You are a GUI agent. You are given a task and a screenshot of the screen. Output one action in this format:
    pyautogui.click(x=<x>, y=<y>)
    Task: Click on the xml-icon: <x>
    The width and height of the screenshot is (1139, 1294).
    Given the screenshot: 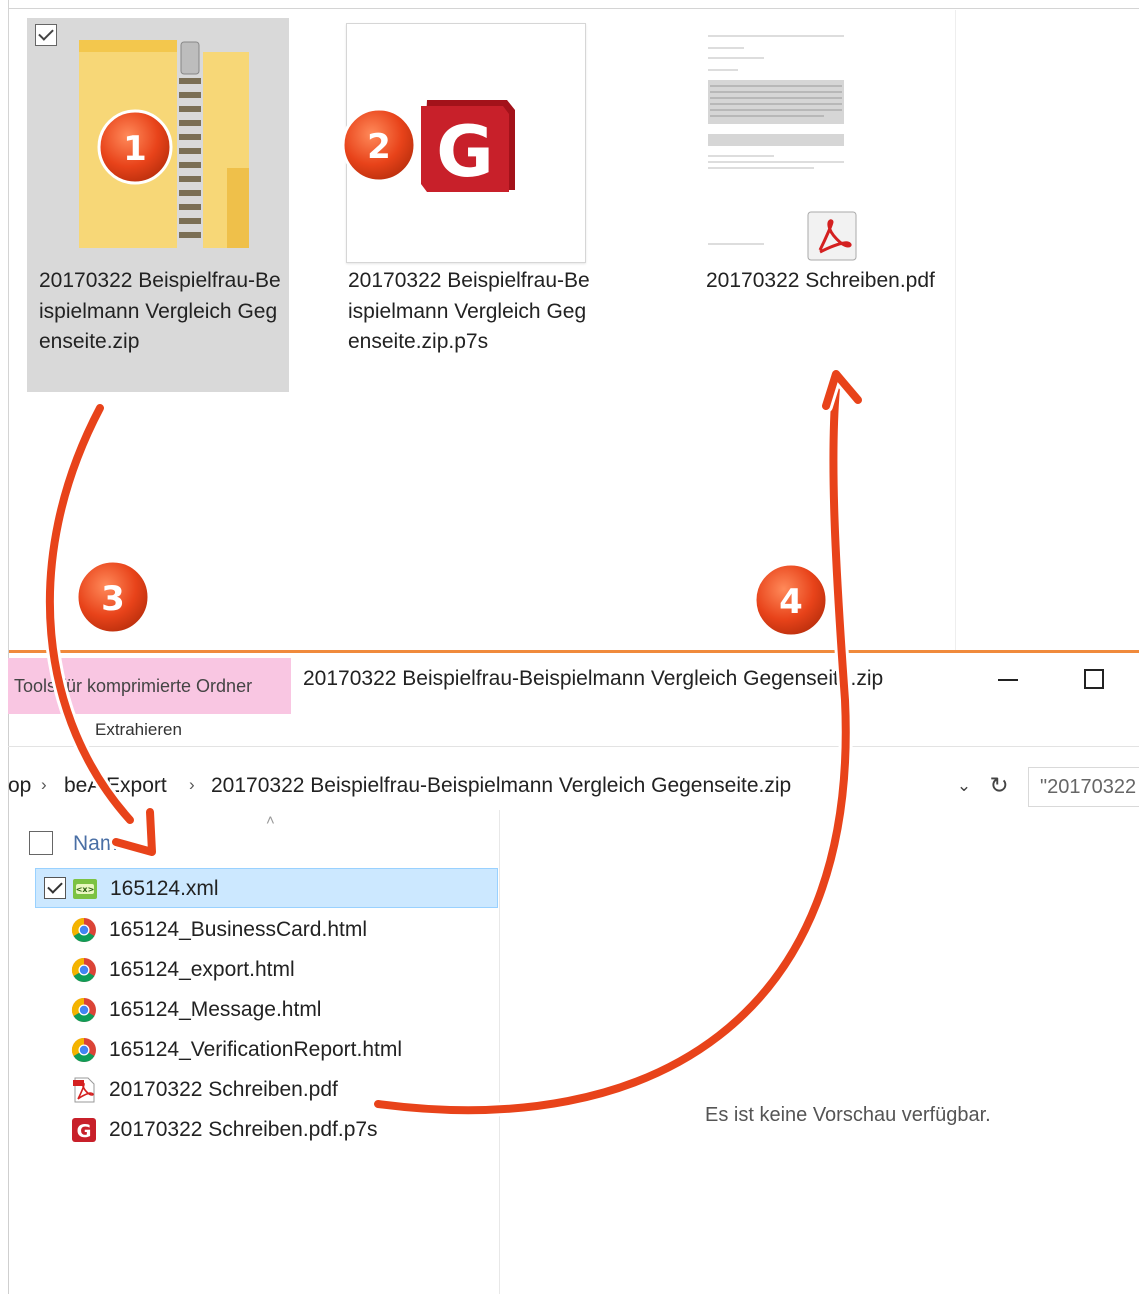 What is the action you would take?
    pyautogui.click(x=85, y=889)
    